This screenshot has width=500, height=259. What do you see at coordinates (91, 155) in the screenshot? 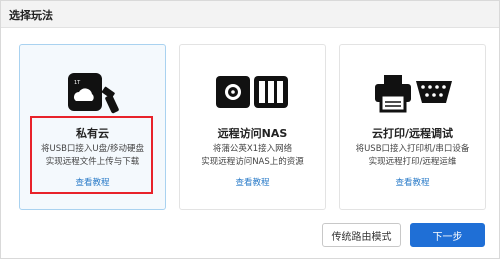
I see `highlight-annotation-box` at bounding box center [91, 155].